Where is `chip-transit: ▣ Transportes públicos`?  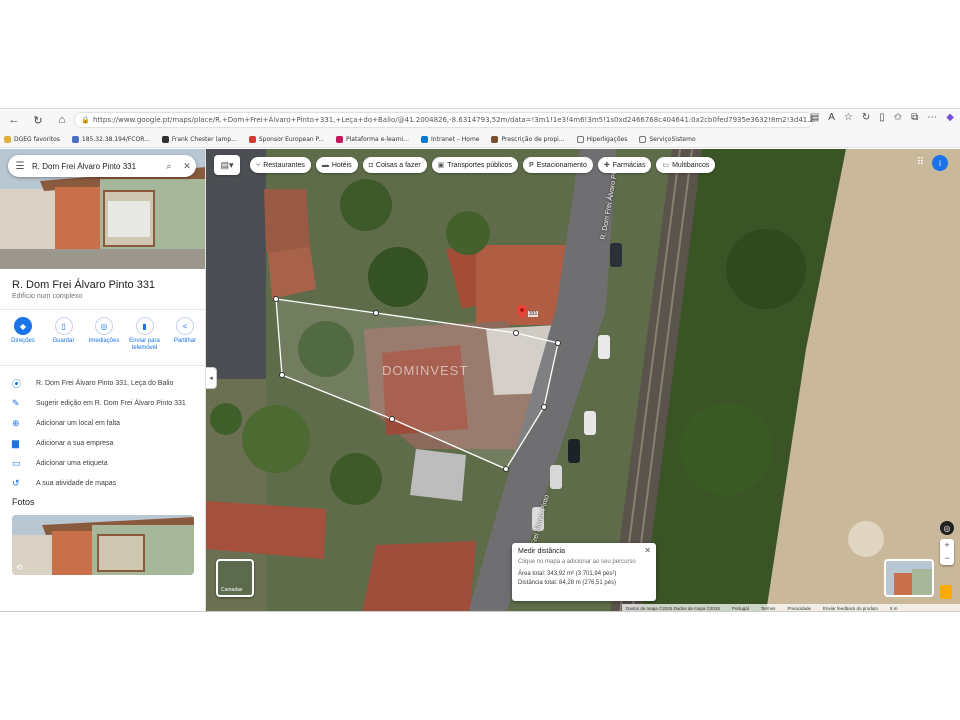 chip-transit: ▣ Transportes públicos is located at coordinates (475, 165).